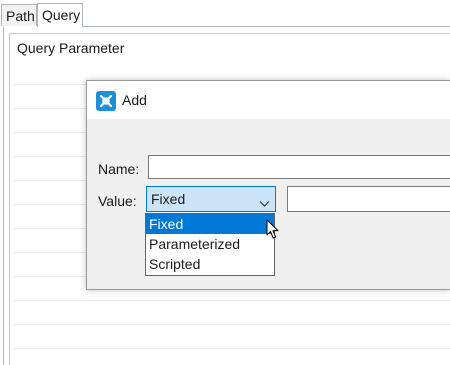 This screenshot has width=450, height=365. What do you see at coordinates (210, 264) in the screenshot?
I see `option-scripted: Scripted` at bounding box center [210, 264].